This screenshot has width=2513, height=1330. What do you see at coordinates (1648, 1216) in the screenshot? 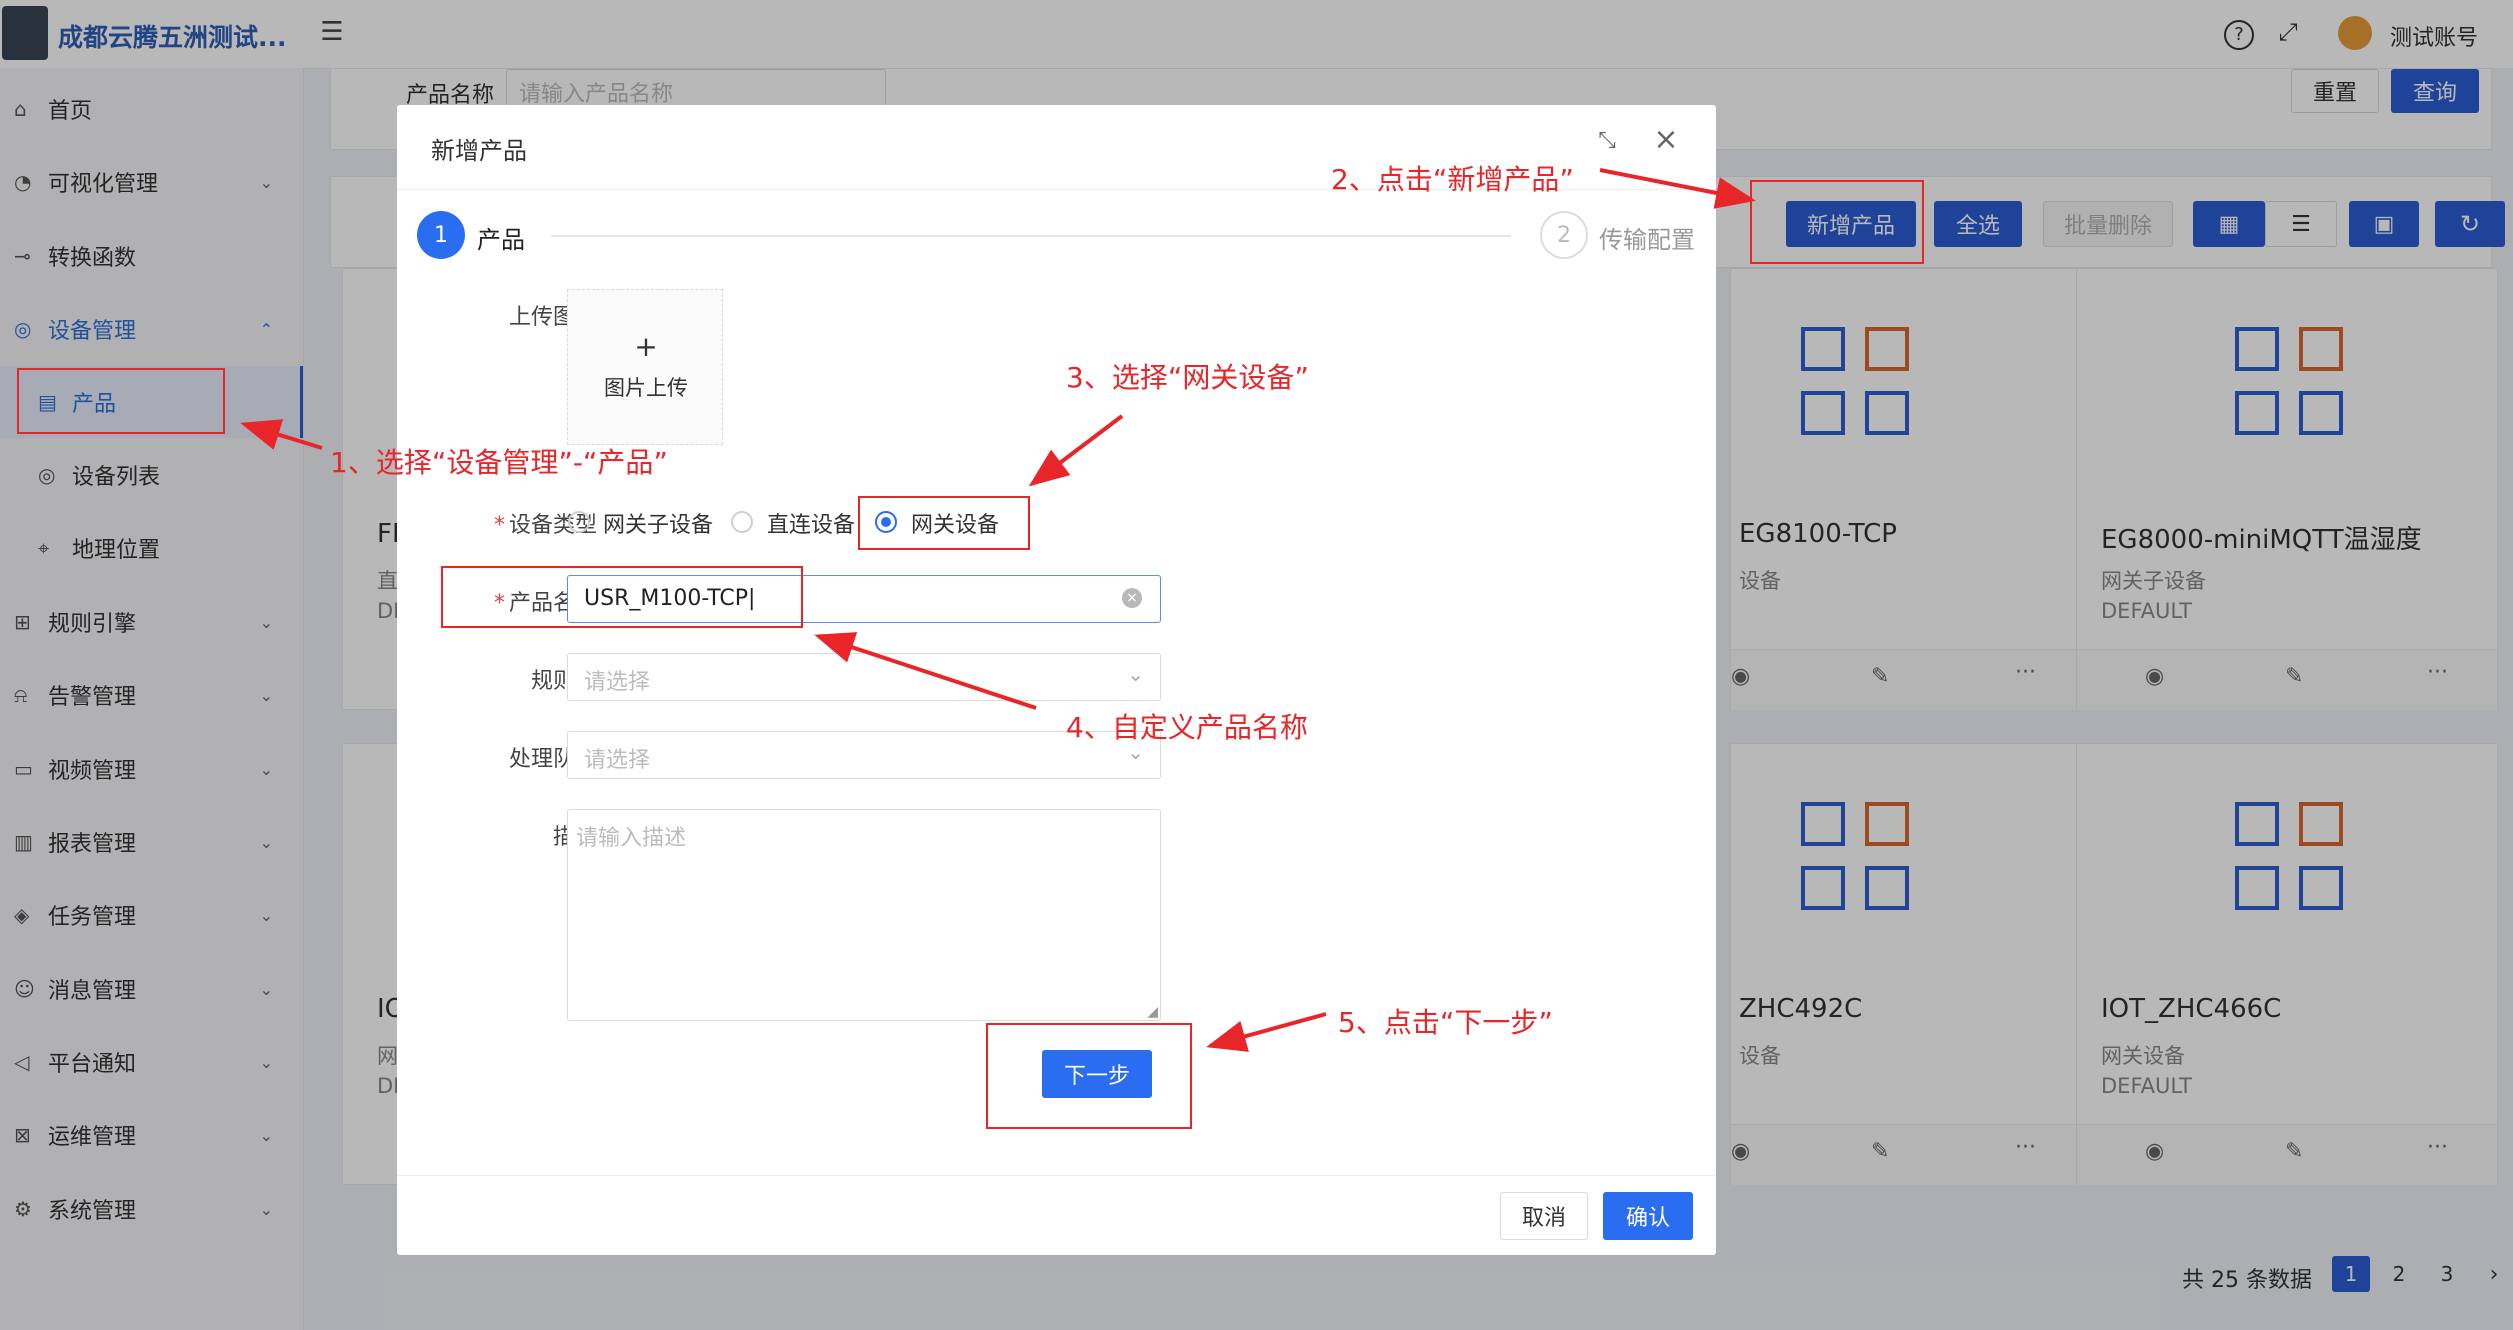
I see `confirm-button: 确认` at bounding box center [1648, 1216].